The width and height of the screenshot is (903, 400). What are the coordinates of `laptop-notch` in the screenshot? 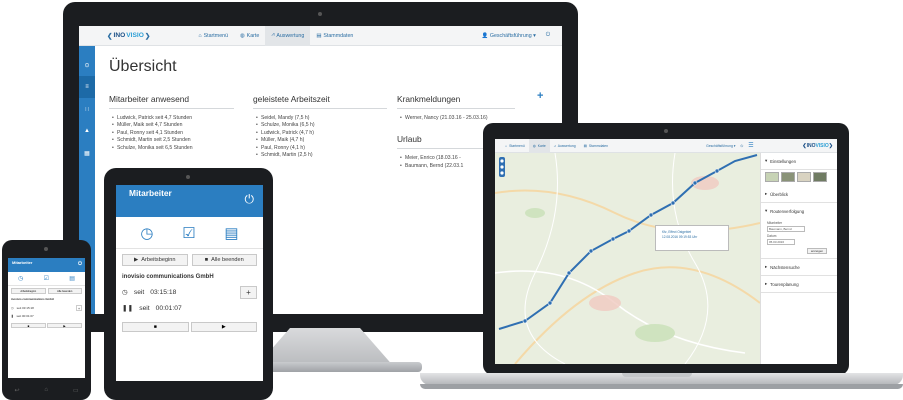 It's located at (657, 375).